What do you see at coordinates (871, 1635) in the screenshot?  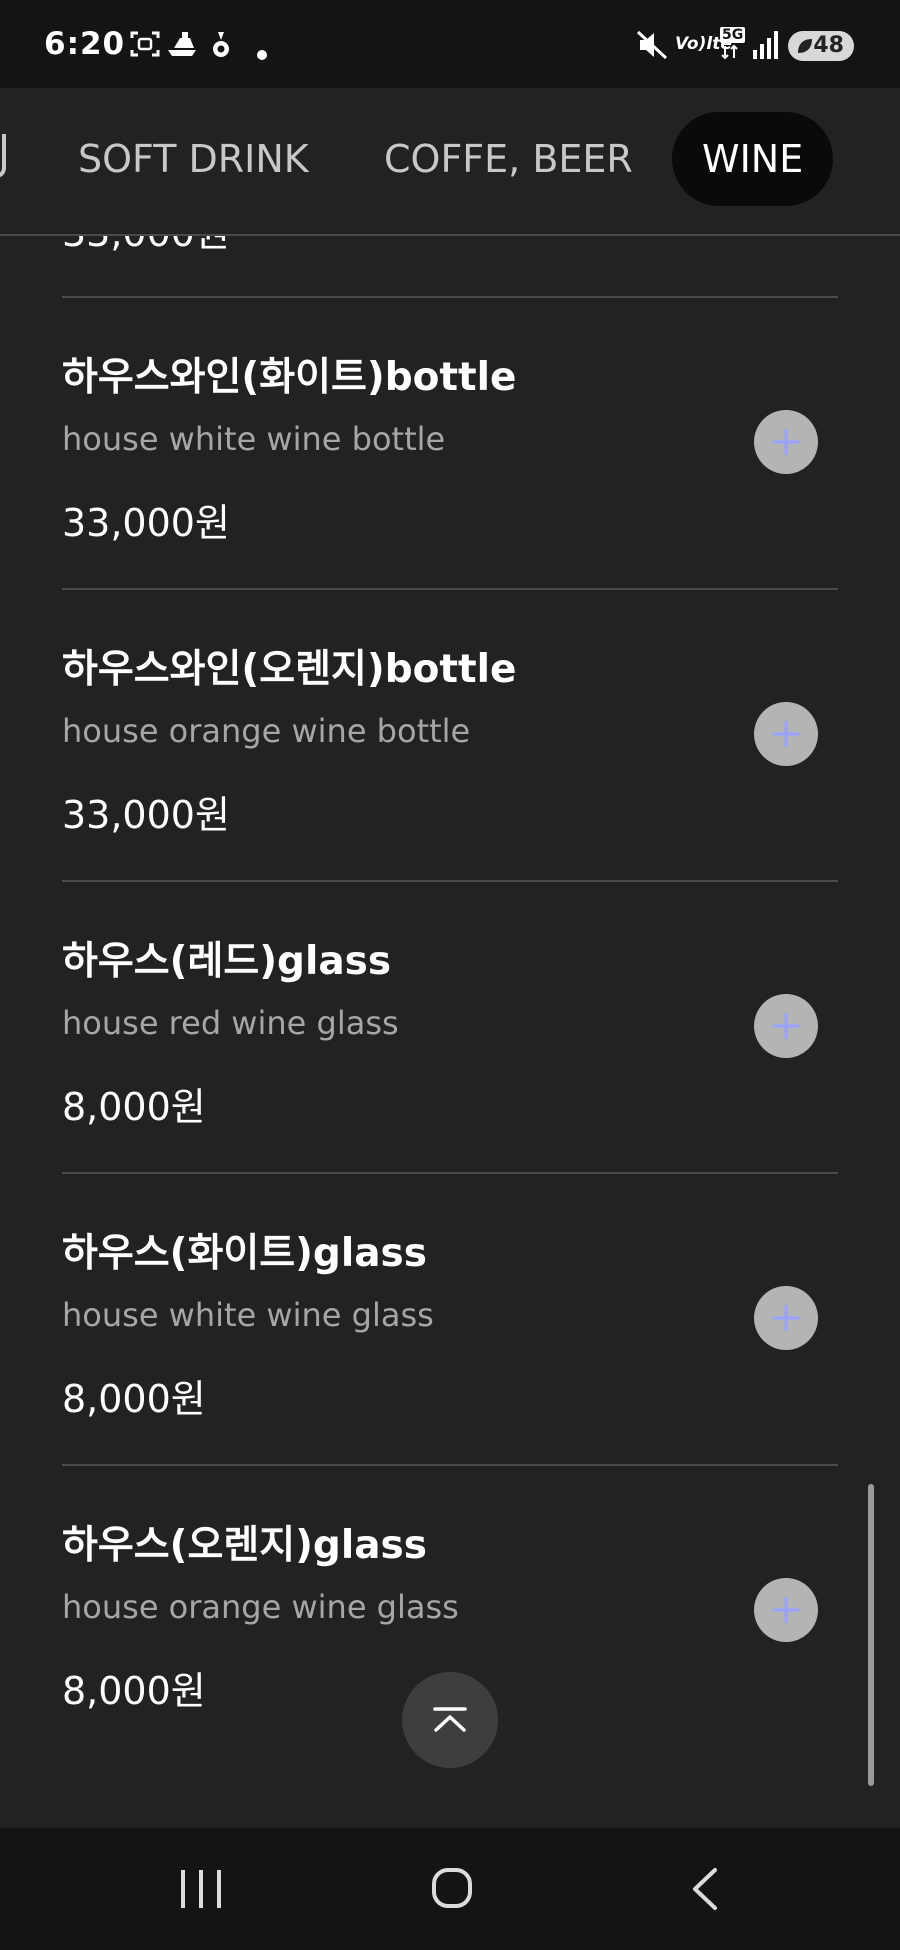 I see `scrollbar-thumb` at bounding box center [871, 1635].